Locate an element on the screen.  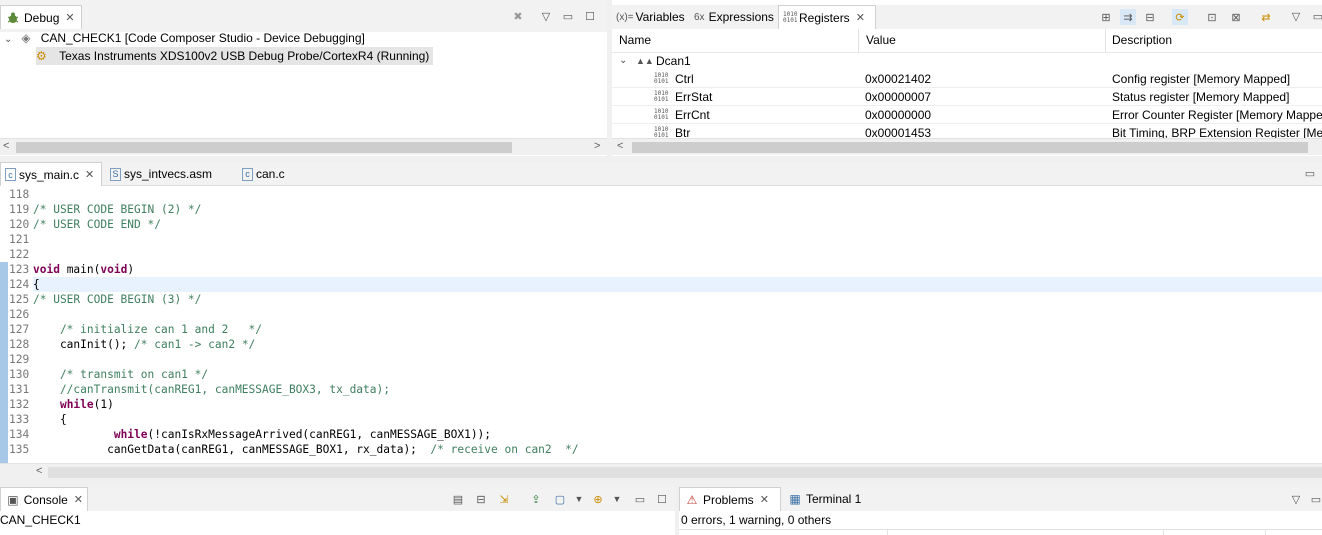
code-line: 118 is located at coordinates (19, 194).